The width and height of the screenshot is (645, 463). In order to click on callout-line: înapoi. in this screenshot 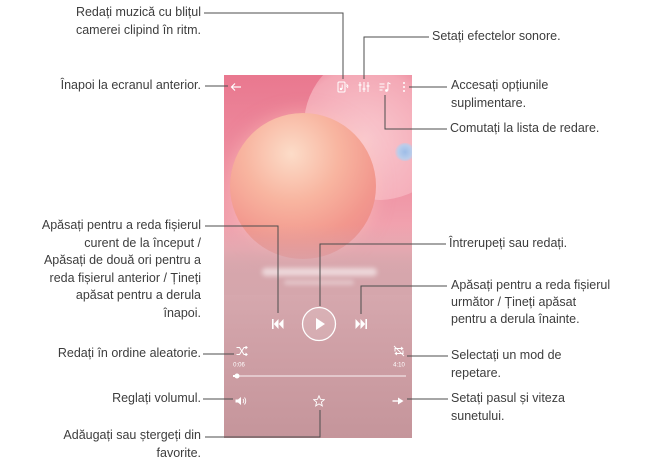, I will do `click(182, 312)`.